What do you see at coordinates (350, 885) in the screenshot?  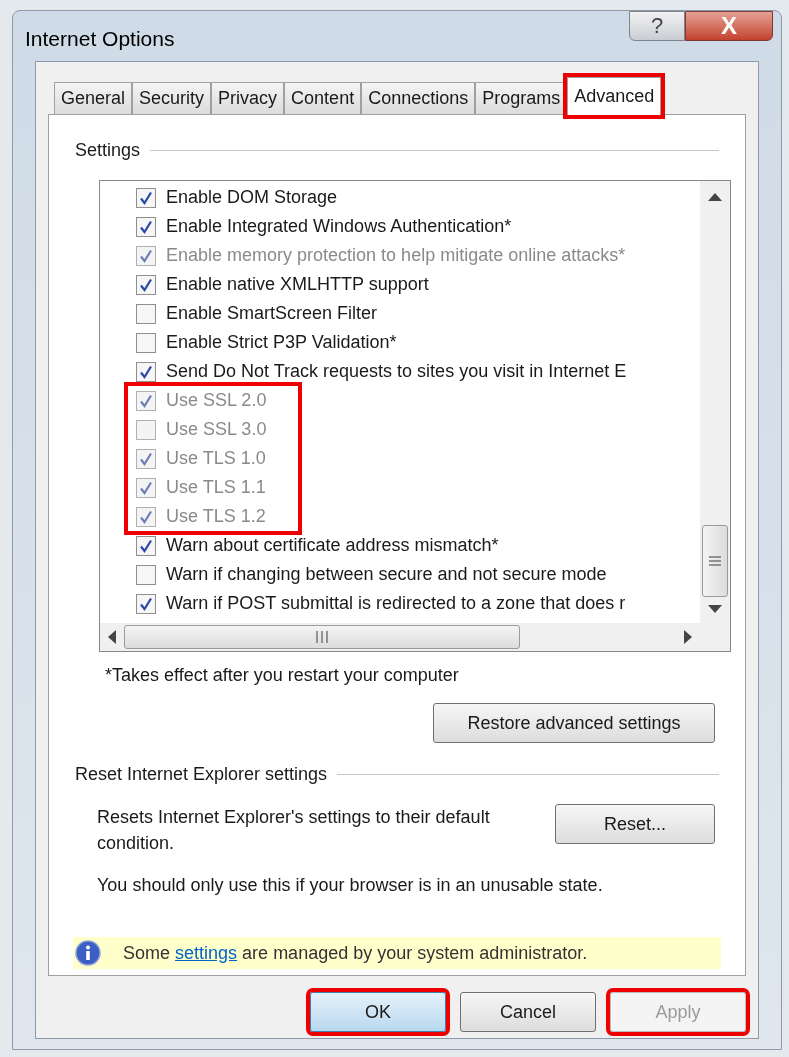 I see `reset-warning: You should only use this if your browser is in an unusable state.` at bounding box center [350, 885].